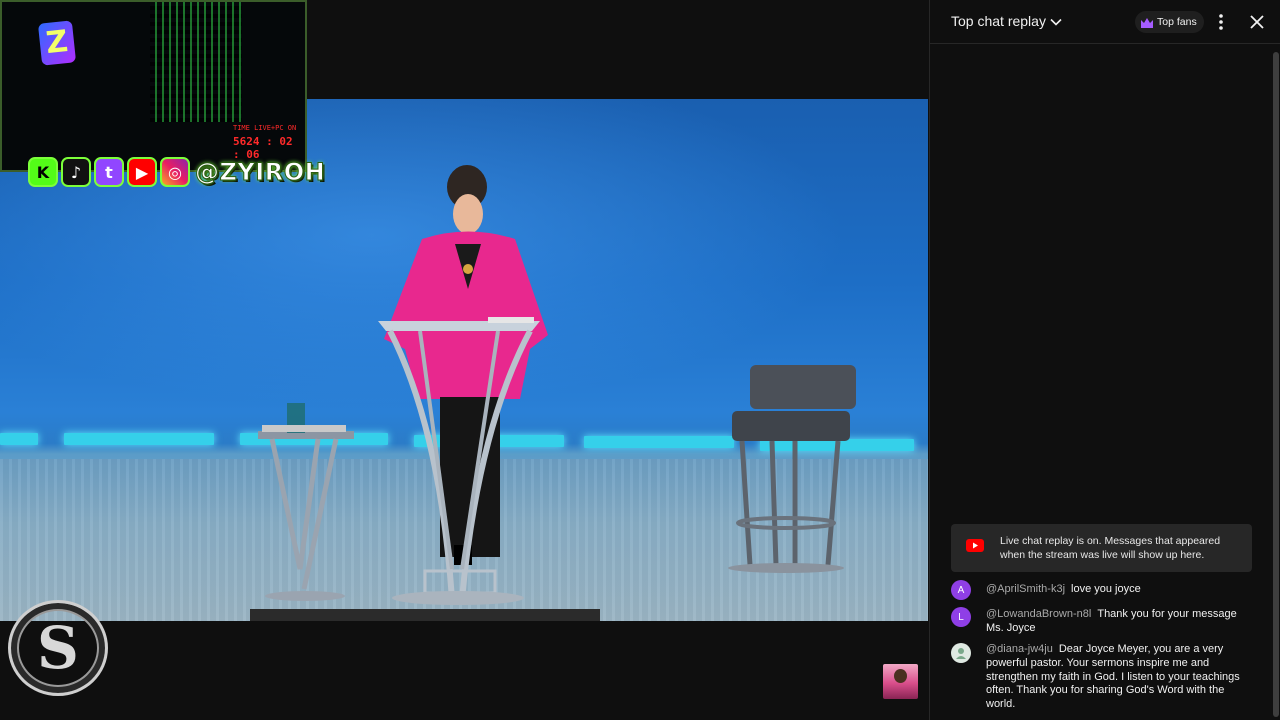  Describe the element at coordinates (1056, 22) in the screenshot. I see `chevron-down-icon` at that location.